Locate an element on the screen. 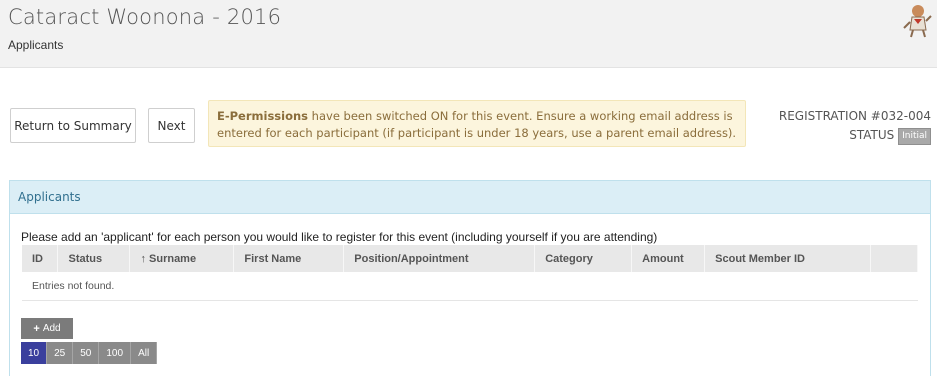 The width and height of the screenshot is (937, 376). notice-highlight: E-Permissions is located at coordinates (263, 116).